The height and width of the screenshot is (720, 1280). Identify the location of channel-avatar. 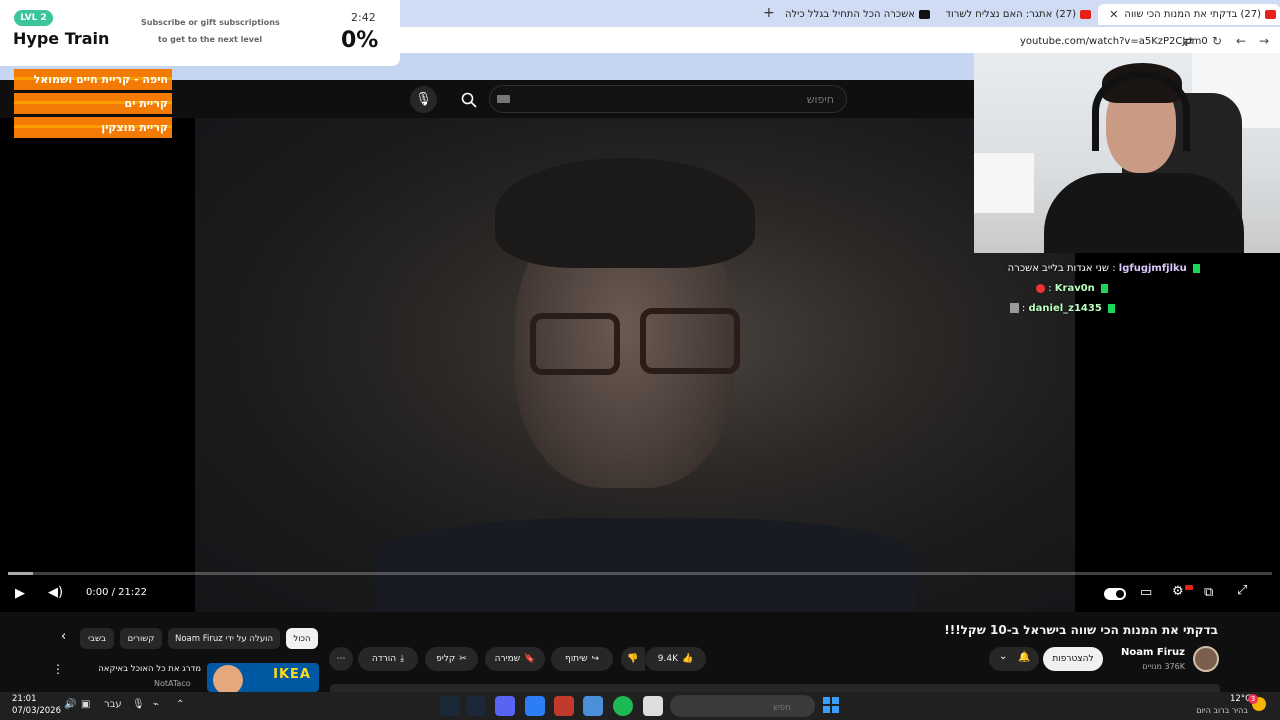
(1206, 659).